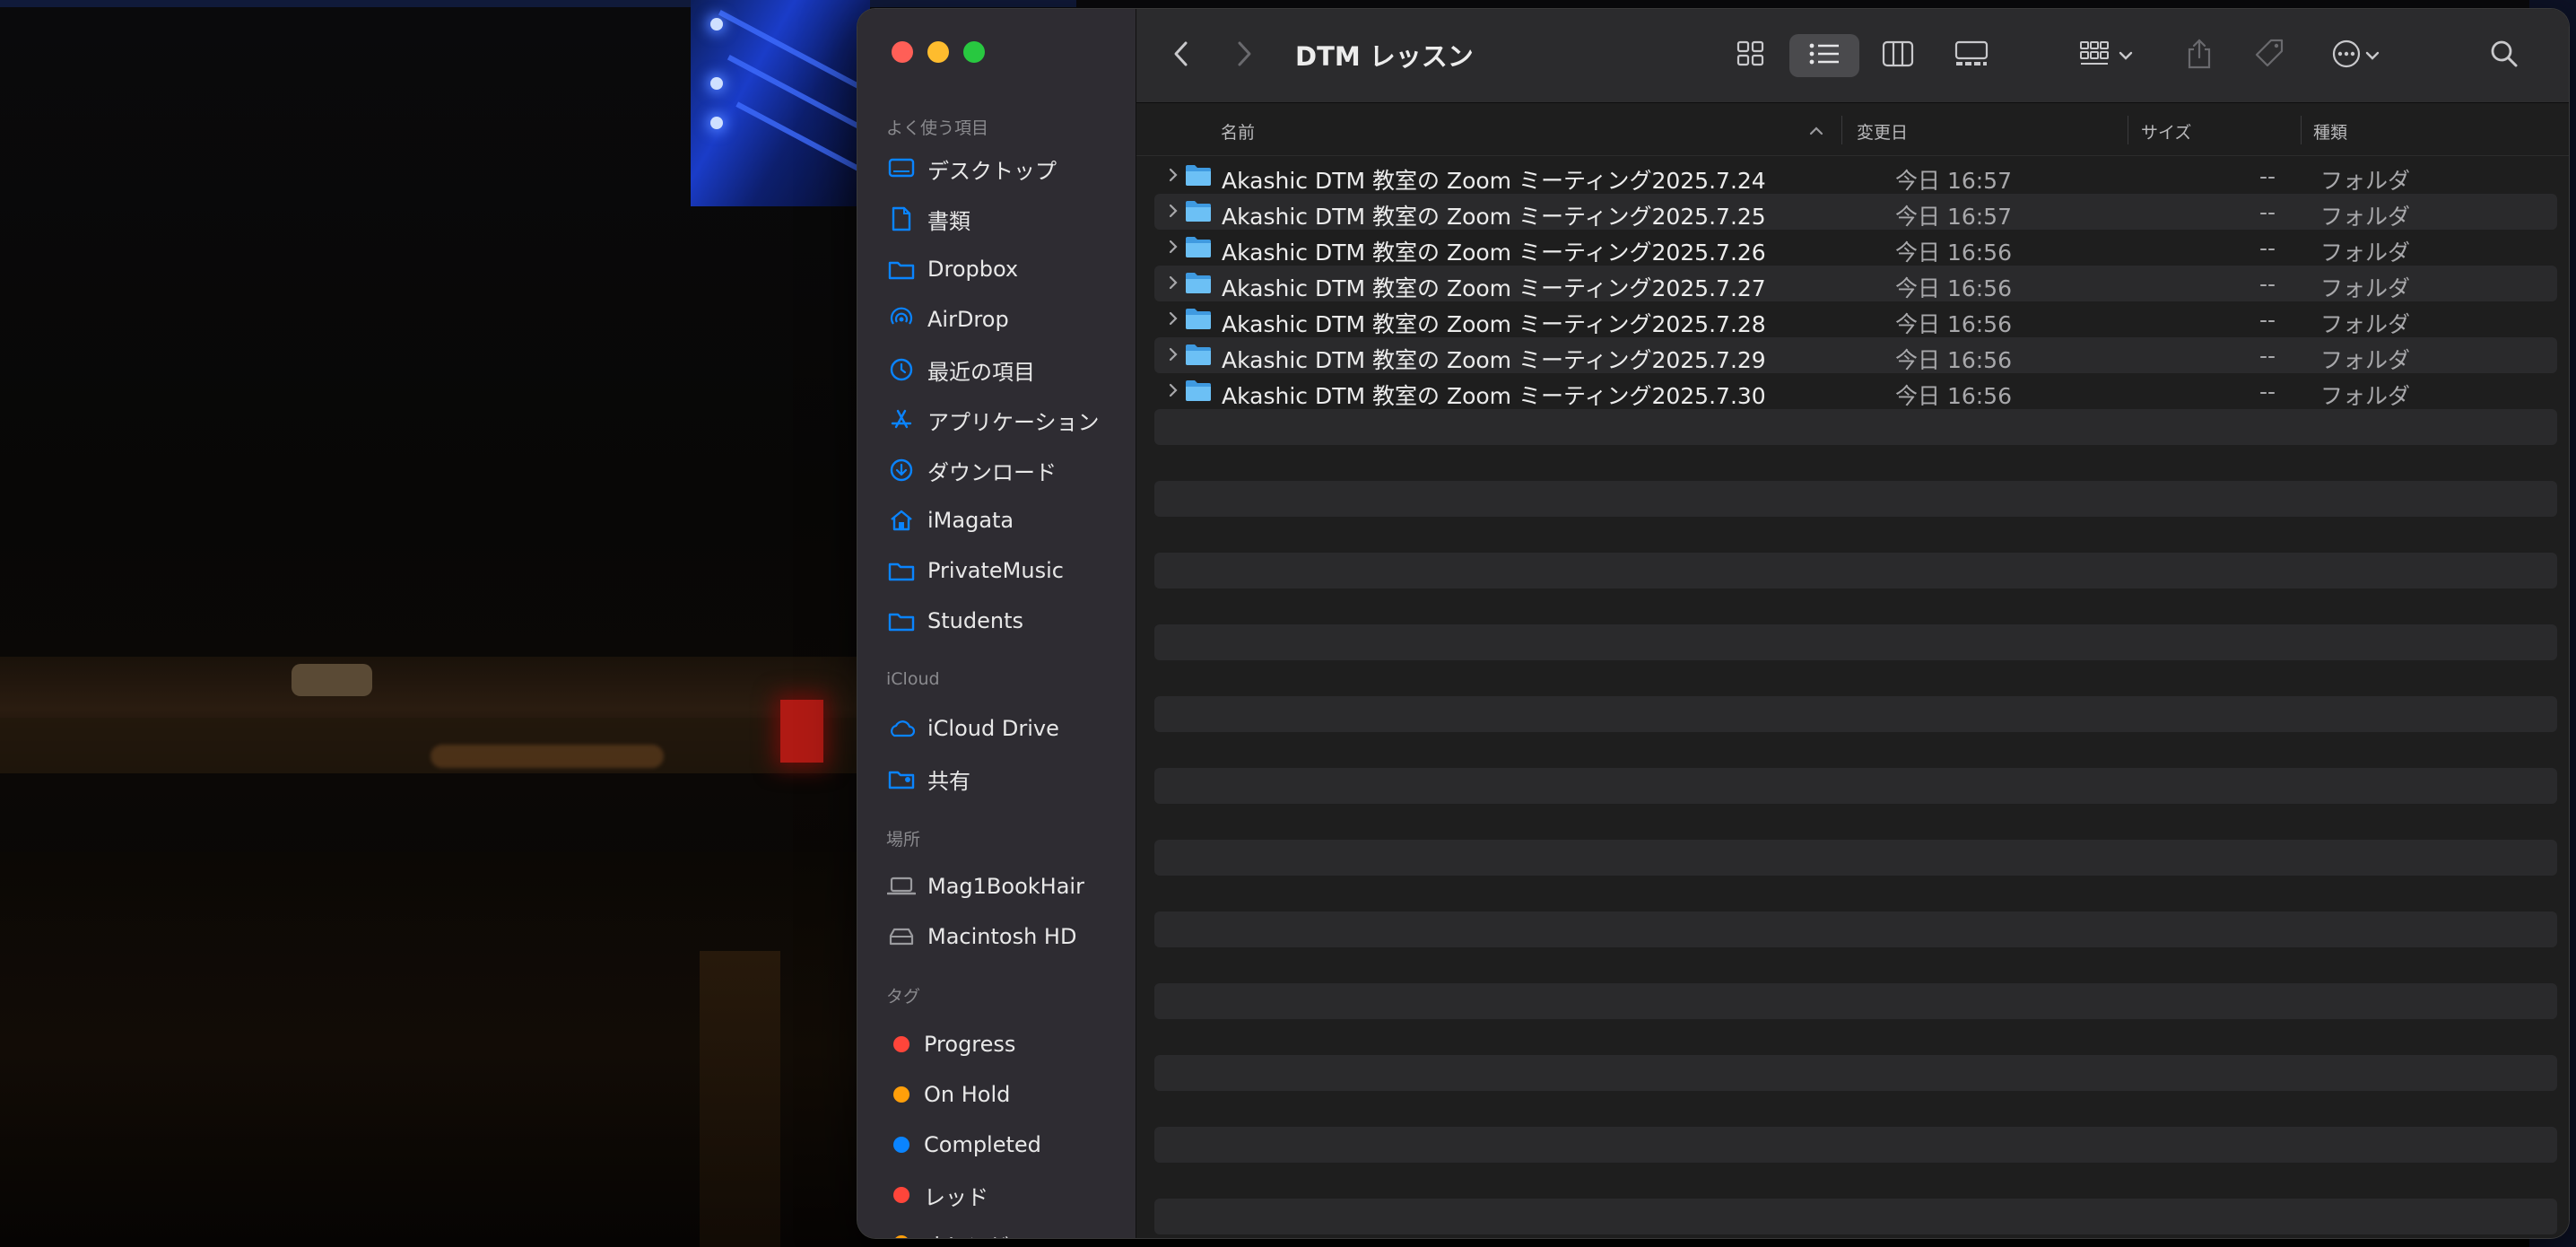  What do you see at coordinates (997, 570) in the screenshot?
I see `sidebar-item-privatemusic: PrivateMusic` at bounding box center [997, 570].